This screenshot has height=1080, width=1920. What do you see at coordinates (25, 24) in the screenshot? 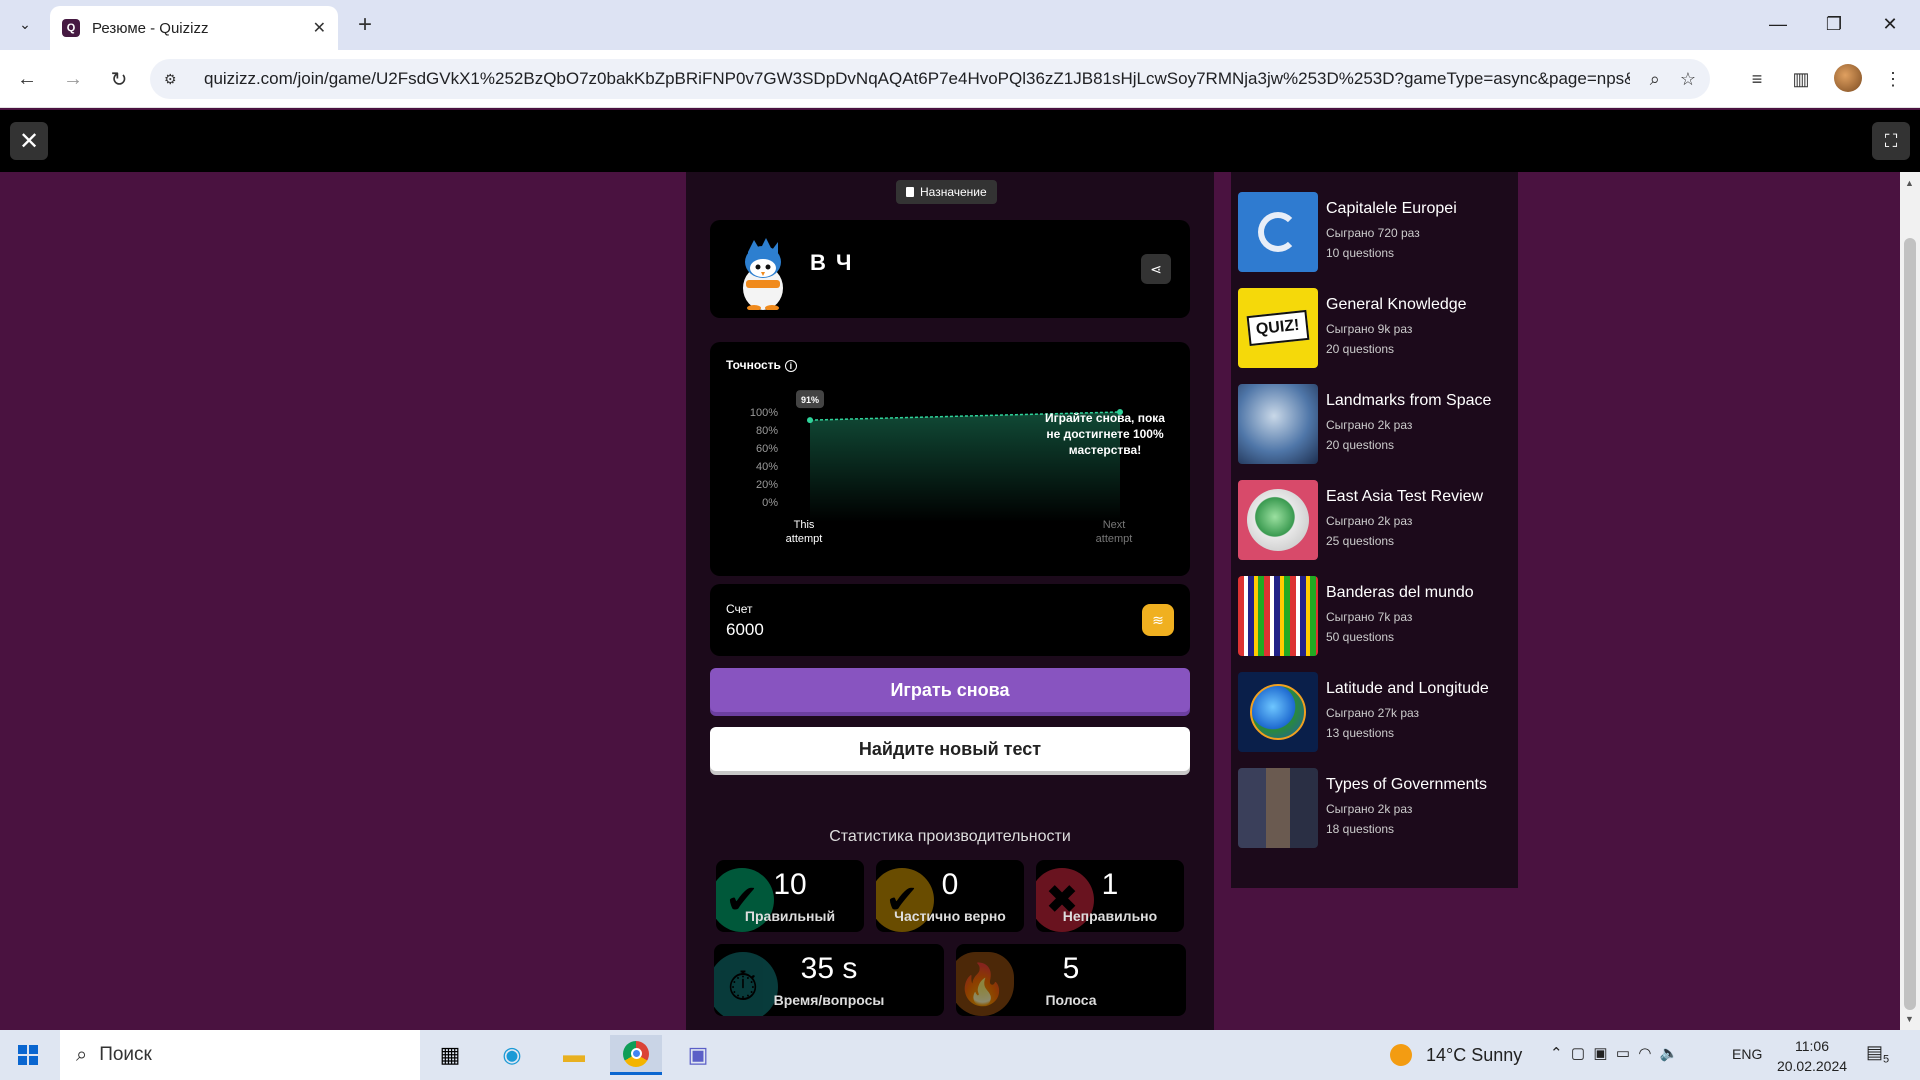
I see `tab-search-chevron-icon: ⌄` at bounding box center [25, 24].